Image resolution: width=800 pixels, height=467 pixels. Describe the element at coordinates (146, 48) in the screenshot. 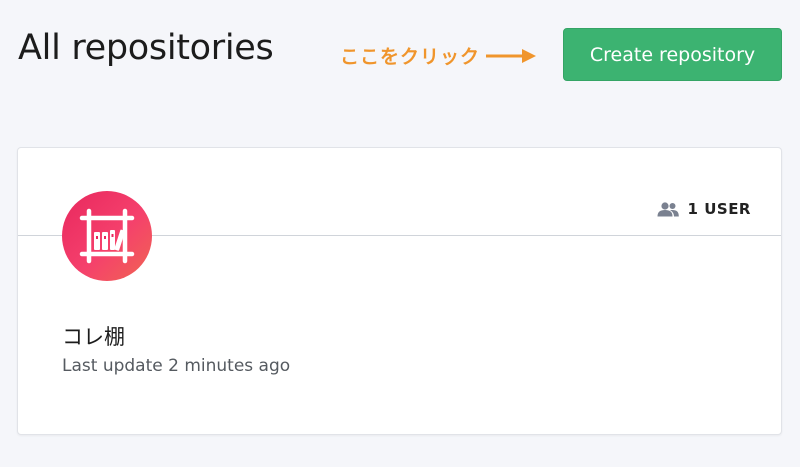

I see `page-title: All repositories` at that location.